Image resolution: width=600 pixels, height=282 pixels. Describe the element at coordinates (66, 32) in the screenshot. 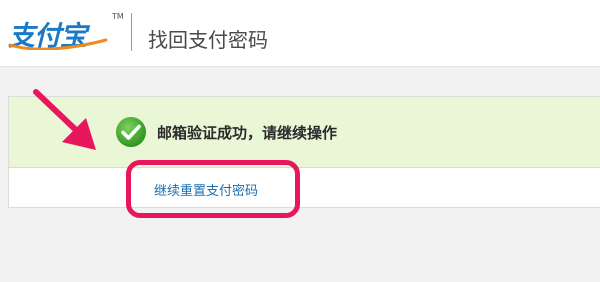

I see `alipay-logo: 支付宝 TM` at that location.